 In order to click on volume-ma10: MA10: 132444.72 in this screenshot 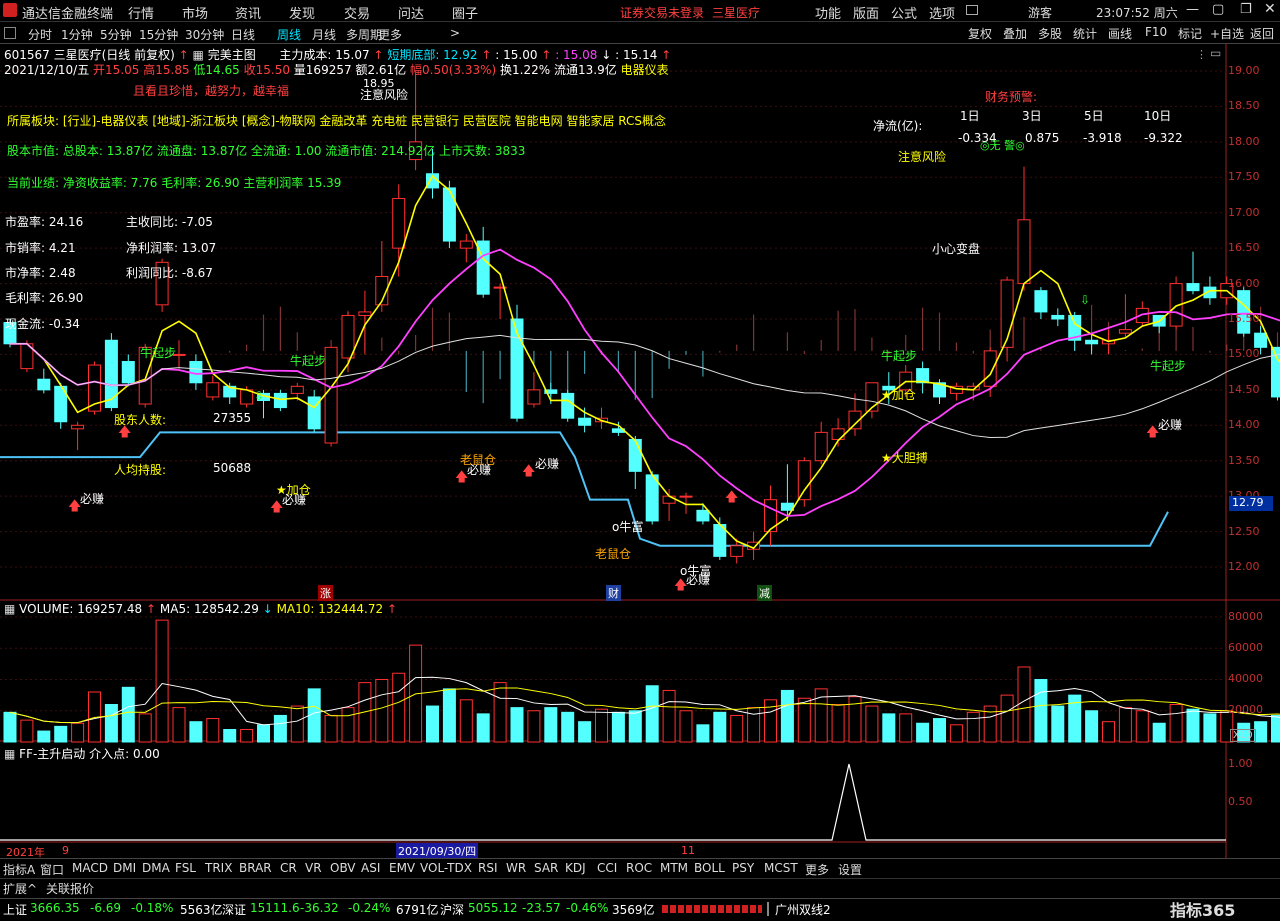, I will do `click(330, 609)`.